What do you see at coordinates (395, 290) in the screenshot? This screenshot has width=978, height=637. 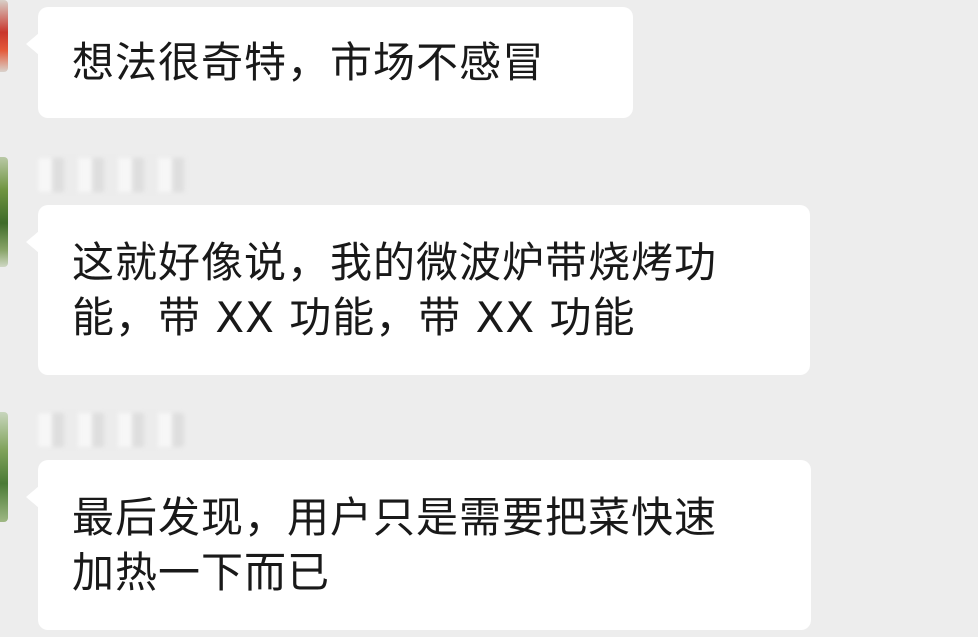 I see `message-text: 这就好像说，我的微波炉带烧烤功 能，带 XX 功能，带 XX 功能` at bounding box center [395, 290].